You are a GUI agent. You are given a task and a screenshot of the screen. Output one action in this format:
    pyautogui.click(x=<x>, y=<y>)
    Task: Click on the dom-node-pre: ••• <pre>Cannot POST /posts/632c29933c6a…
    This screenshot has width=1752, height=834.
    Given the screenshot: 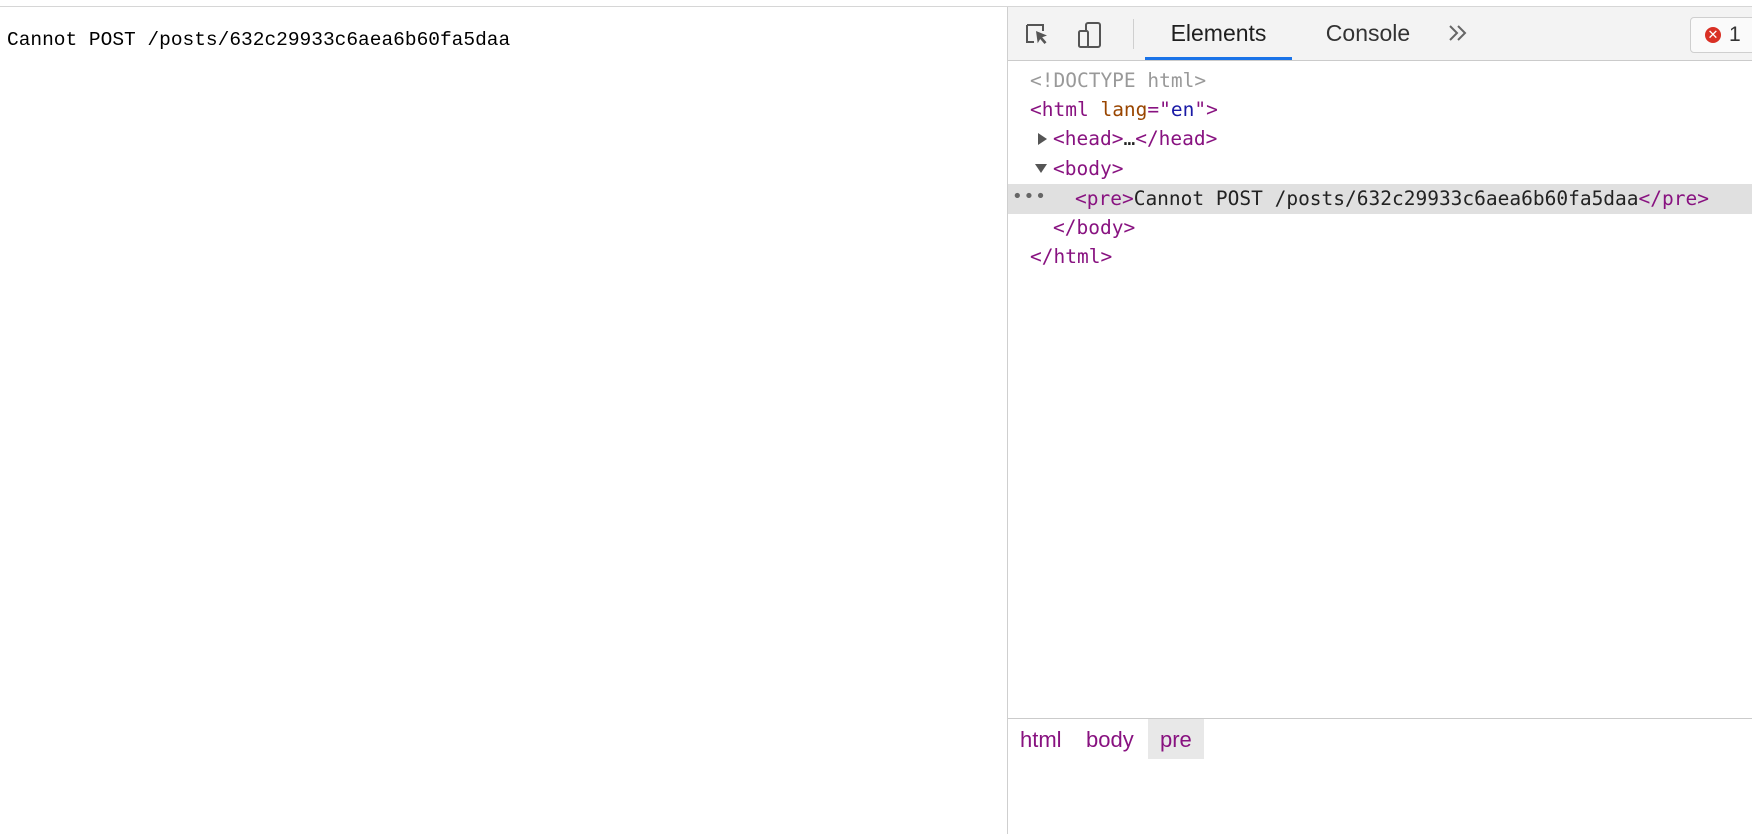 What is the action you would take?
    pyautogui.click(x=1380, y=199)
    